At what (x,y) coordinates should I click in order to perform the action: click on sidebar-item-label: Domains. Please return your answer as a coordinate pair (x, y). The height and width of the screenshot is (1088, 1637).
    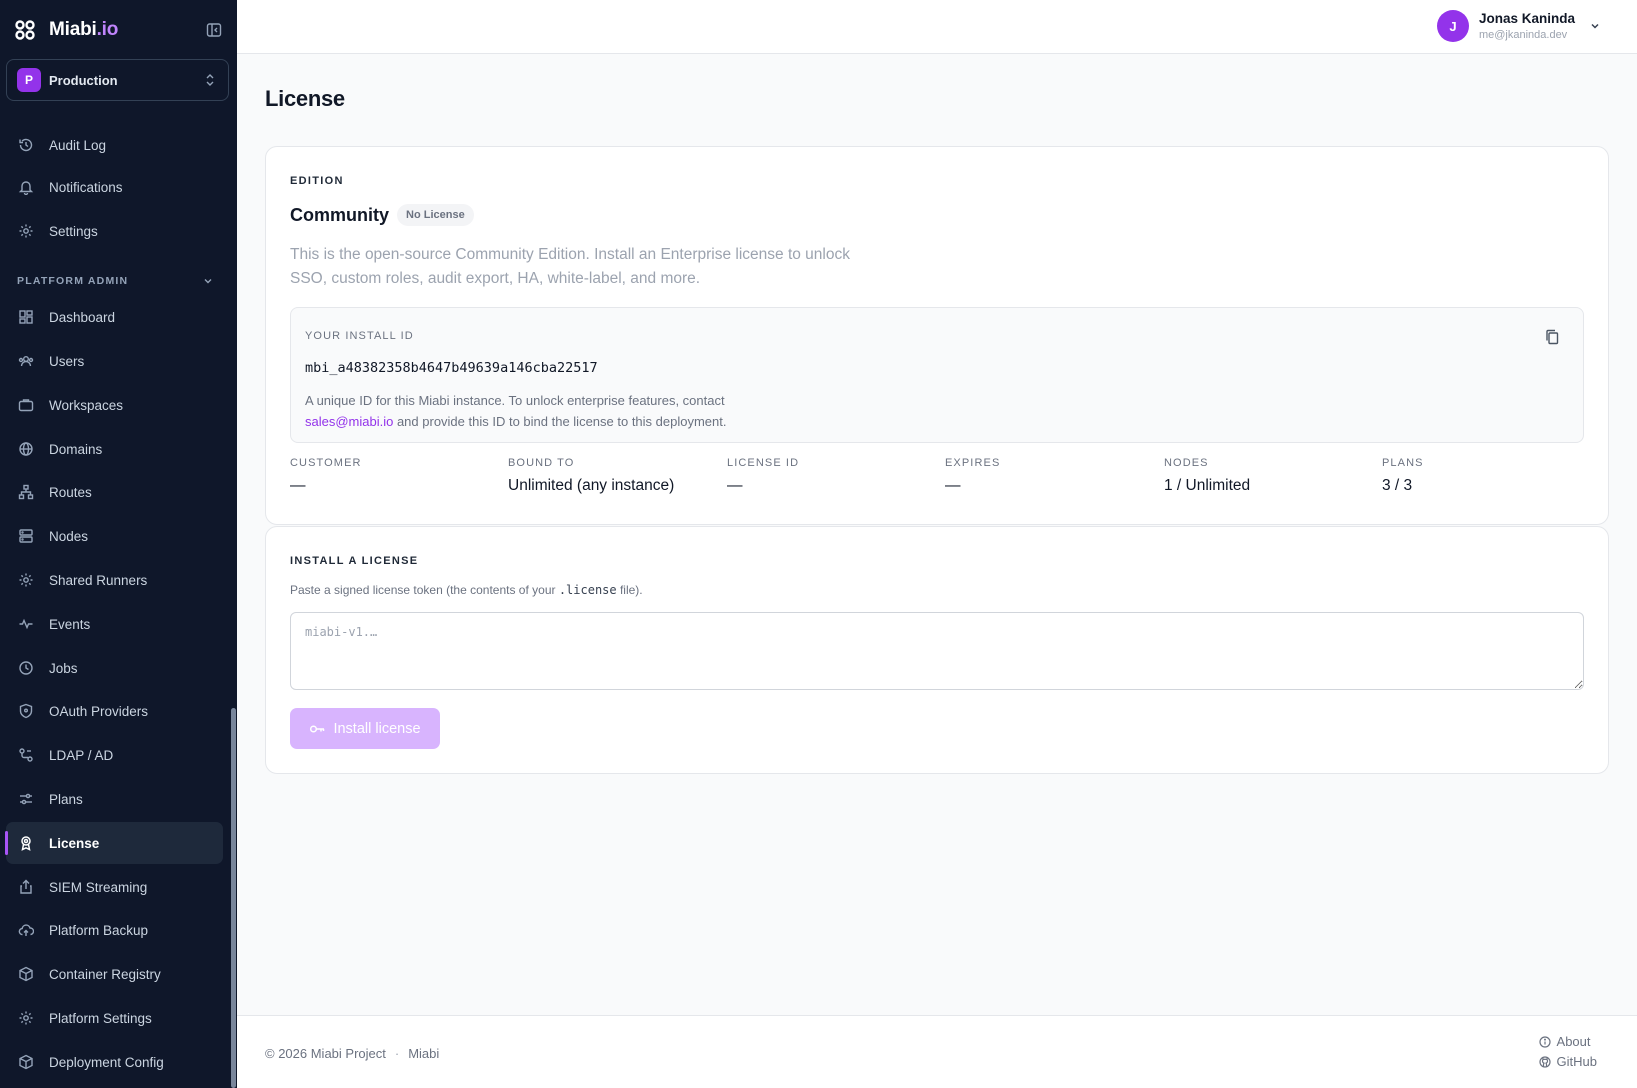
    Looking at the image, I should click on (76, 449).